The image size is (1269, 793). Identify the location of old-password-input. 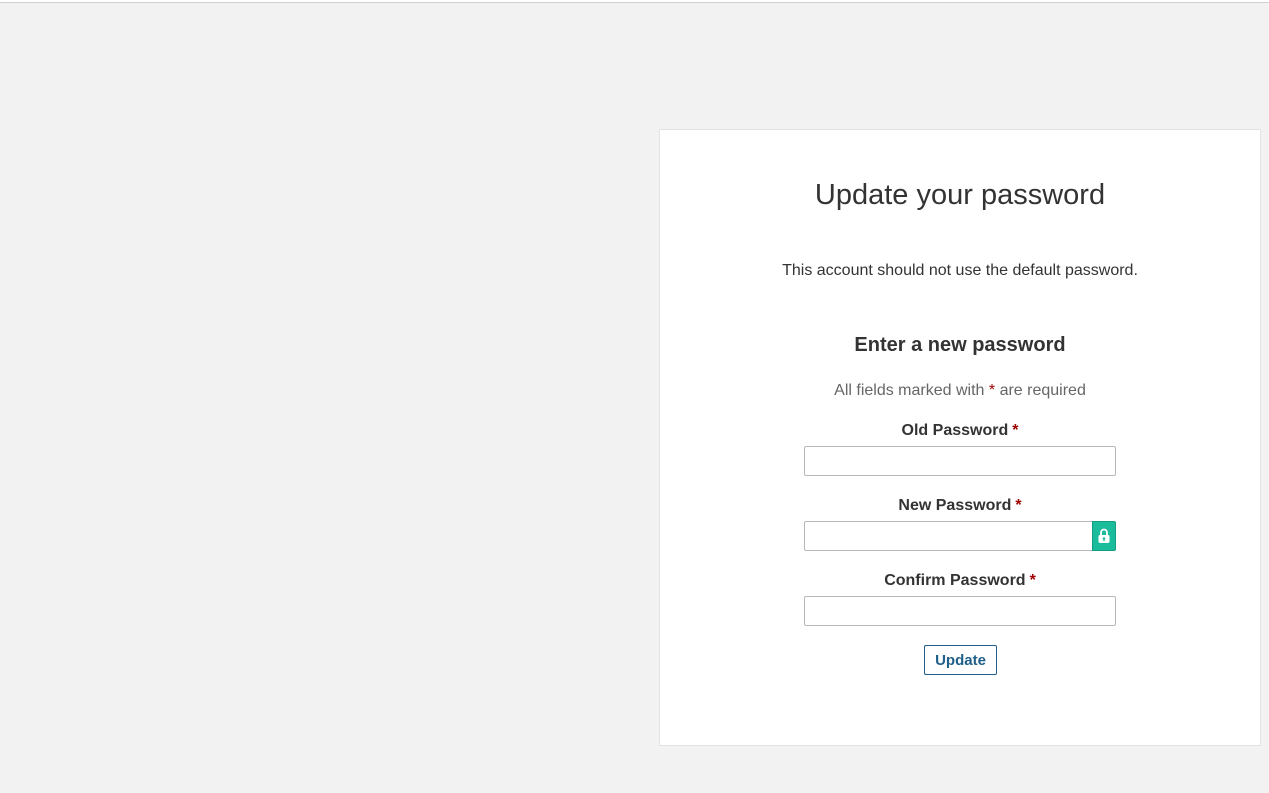
(960, 461).